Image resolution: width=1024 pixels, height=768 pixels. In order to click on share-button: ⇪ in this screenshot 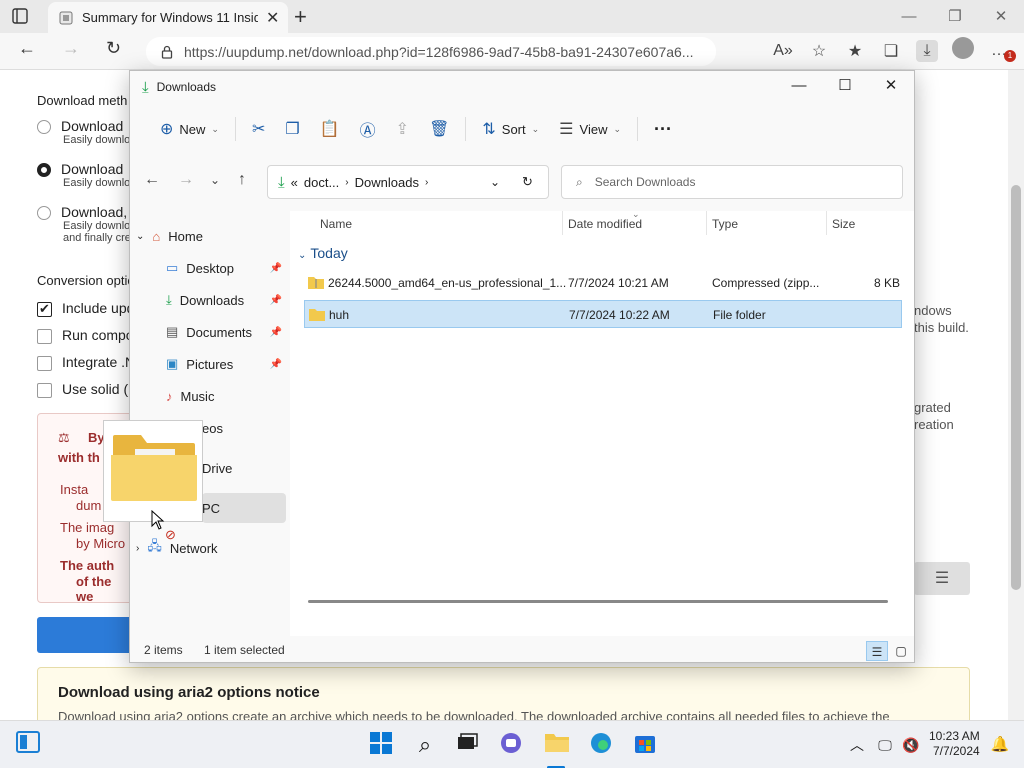, I will do `click(402, 129)`.